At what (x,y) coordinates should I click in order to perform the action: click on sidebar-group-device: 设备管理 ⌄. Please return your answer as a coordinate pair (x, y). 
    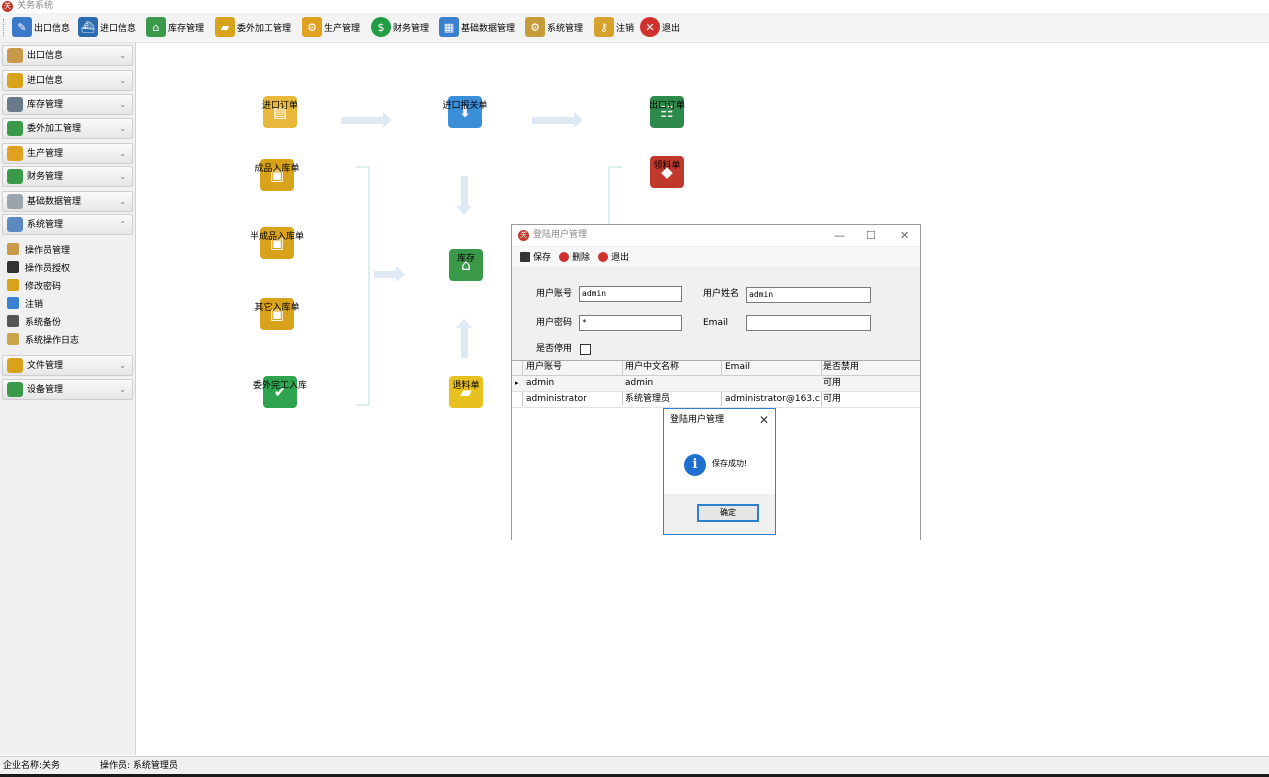
    Looking at the image, I should click on (67, 389).